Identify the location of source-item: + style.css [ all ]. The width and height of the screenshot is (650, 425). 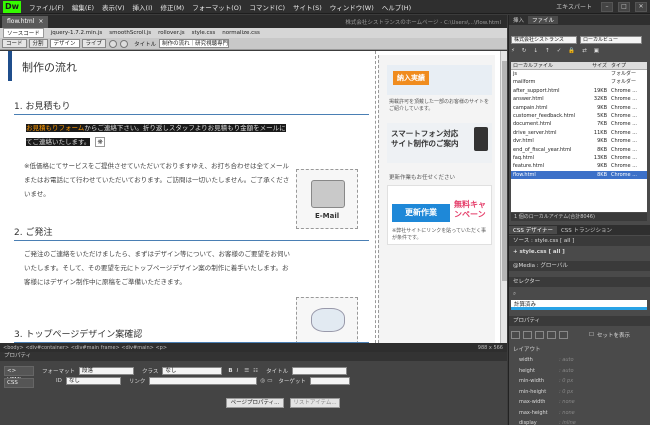
(539, 252).